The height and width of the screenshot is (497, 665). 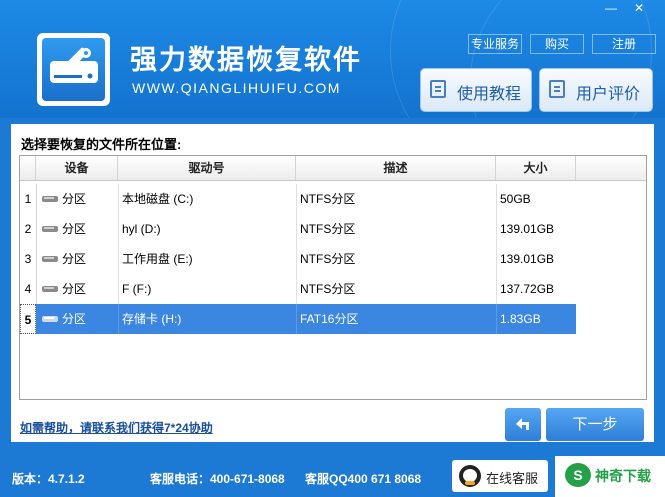 I want to click on size-cell: 50GB, so click(x=515, y=199).